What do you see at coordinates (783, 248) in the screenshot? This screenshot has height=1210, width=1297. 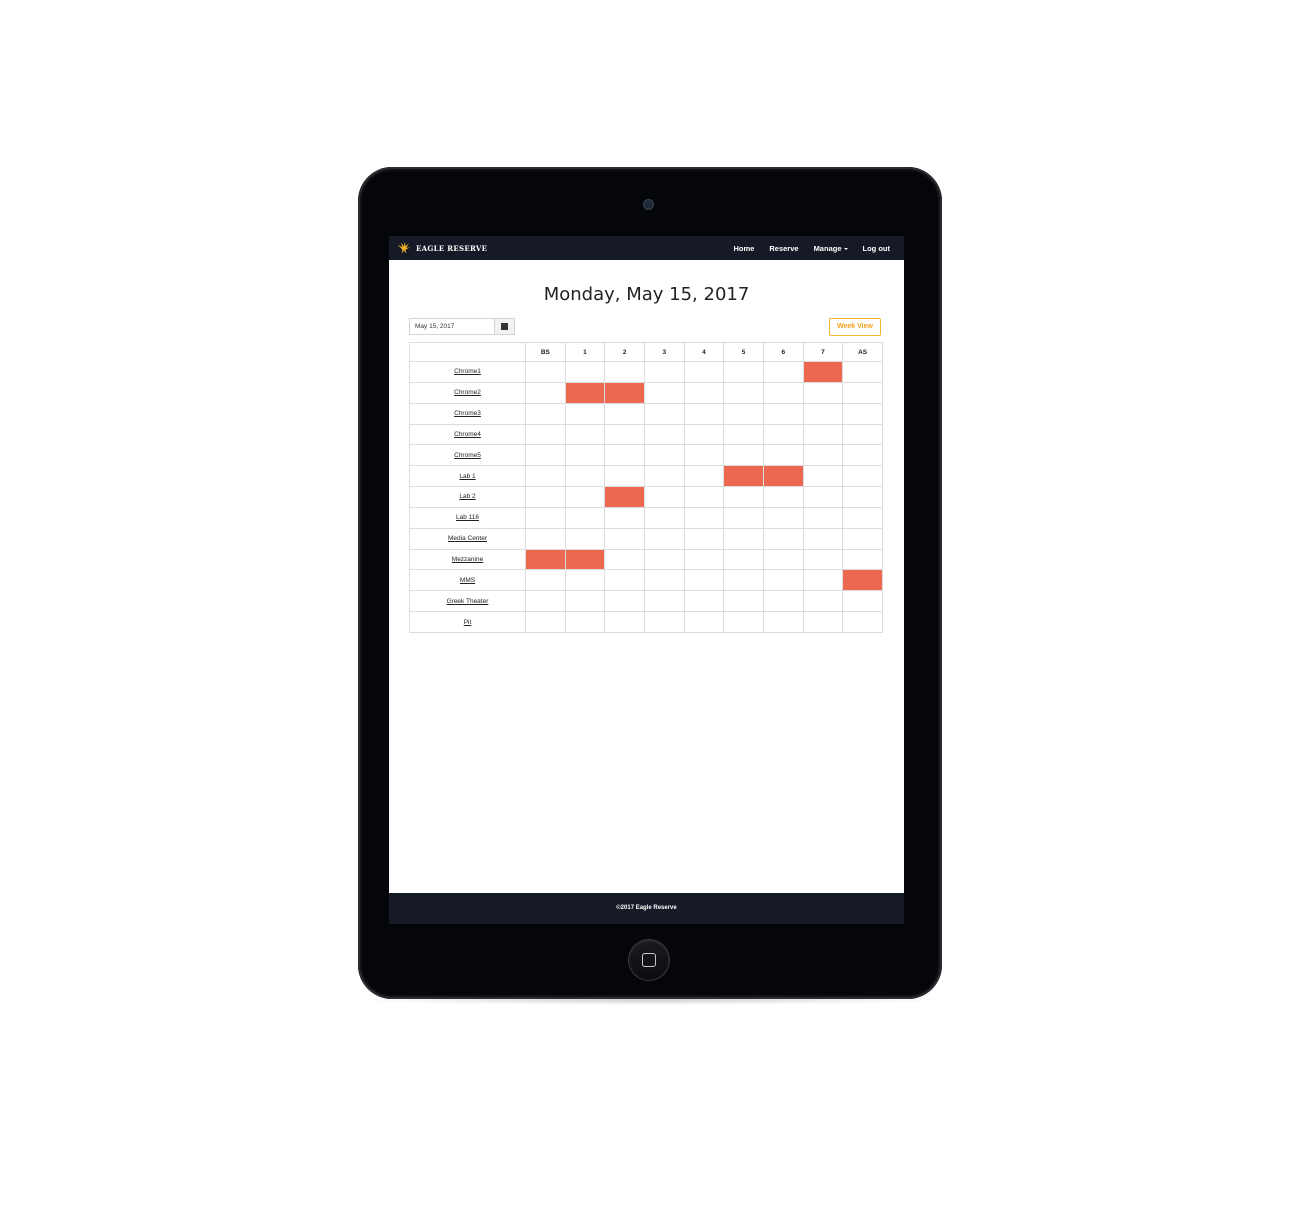 I see `nav-reserve: Reserve` at bounding box center [783, 248].